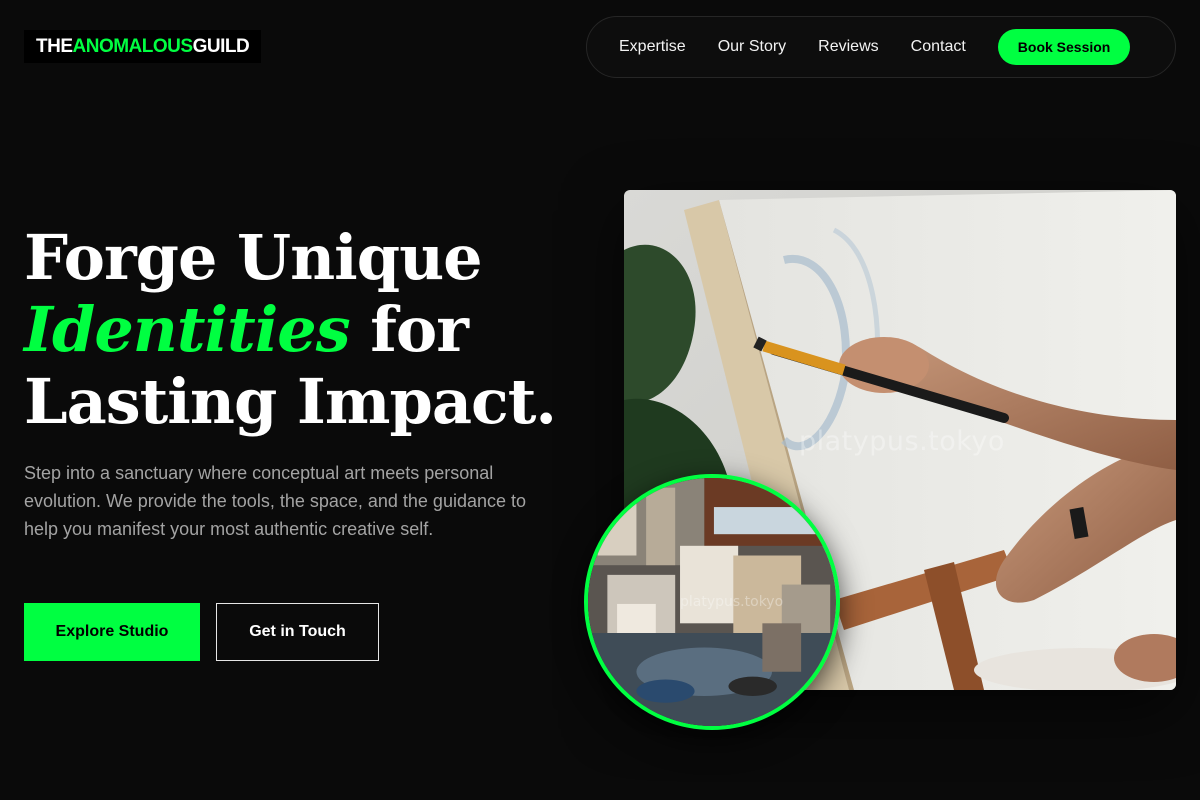 This screenshot has width=1200, height=800. Describe the element at coordinates (752, 47) in the screenshot. I see `nav-link-our-story: Our Story` at that location.